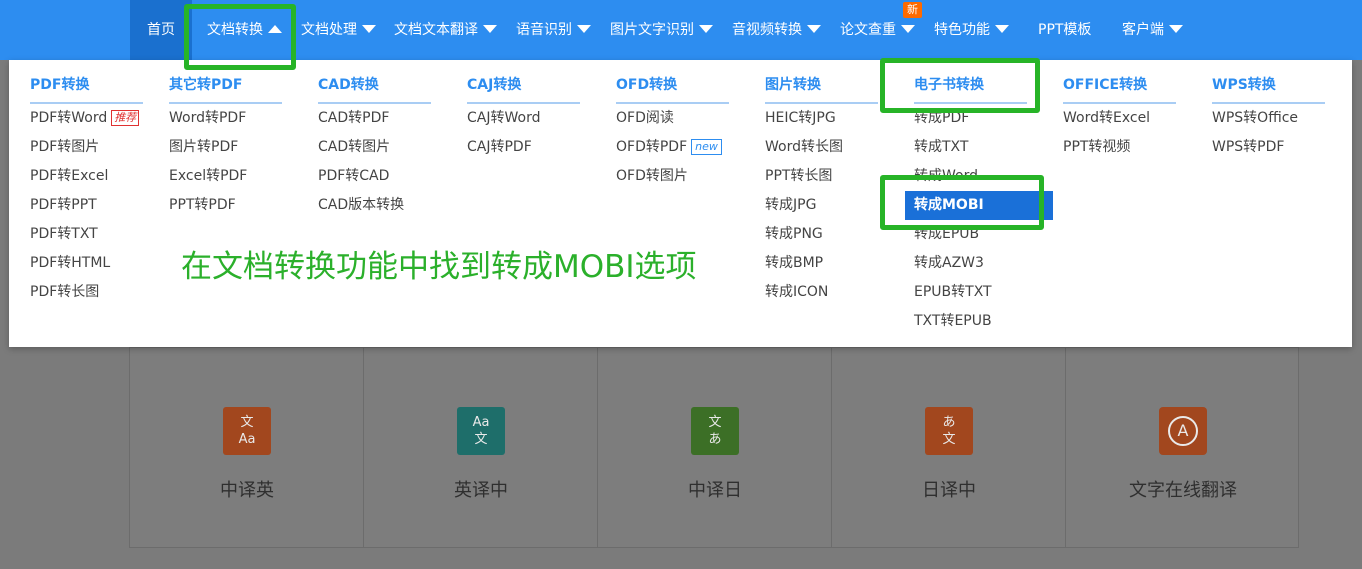  What do you see at coordinates (1064, 30) in the screenshot?
I see `nav-ppt-templates: PPT模板` at bounding box center [1064, 30].